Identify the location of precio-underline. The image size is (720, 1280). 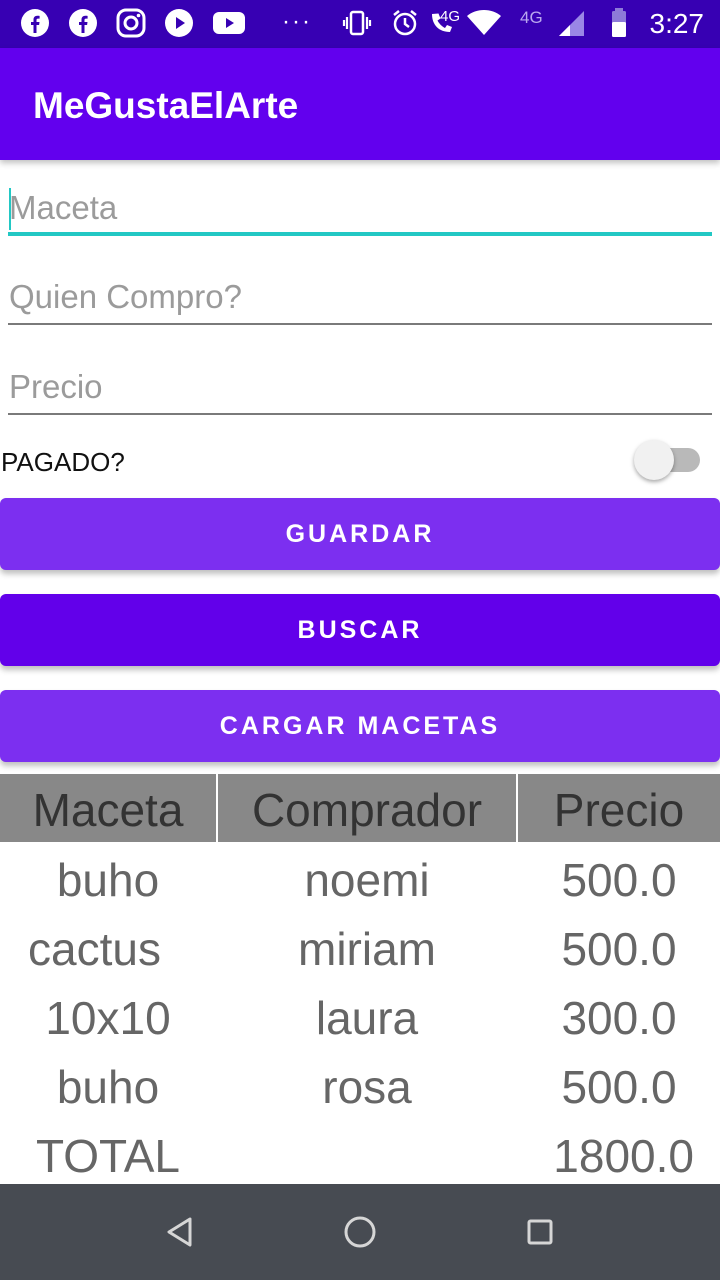
(360, 414).